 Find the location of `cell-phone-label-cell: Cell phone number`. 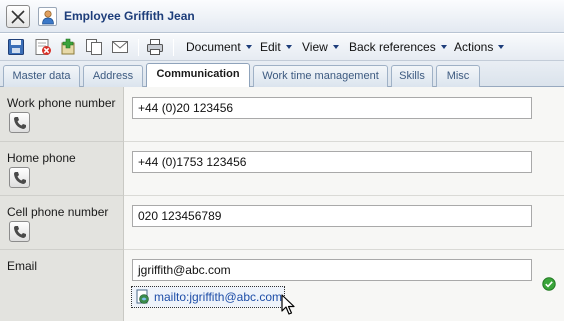

cell-phone-label-cell: Cell phone number is located at coordinates (62, 223).